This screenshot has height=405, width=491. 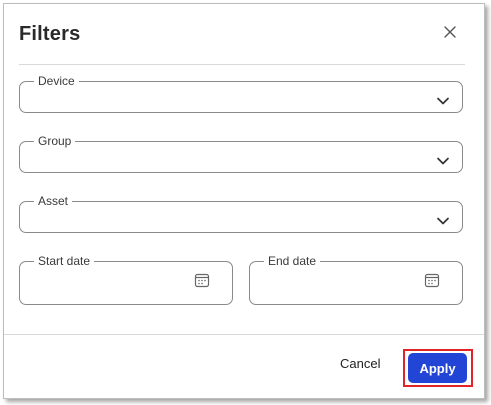 What do you see at coordinates (360, 363) in the screenshot?
I see `cancel-button: Cancel` at bounding box center [360, 363].